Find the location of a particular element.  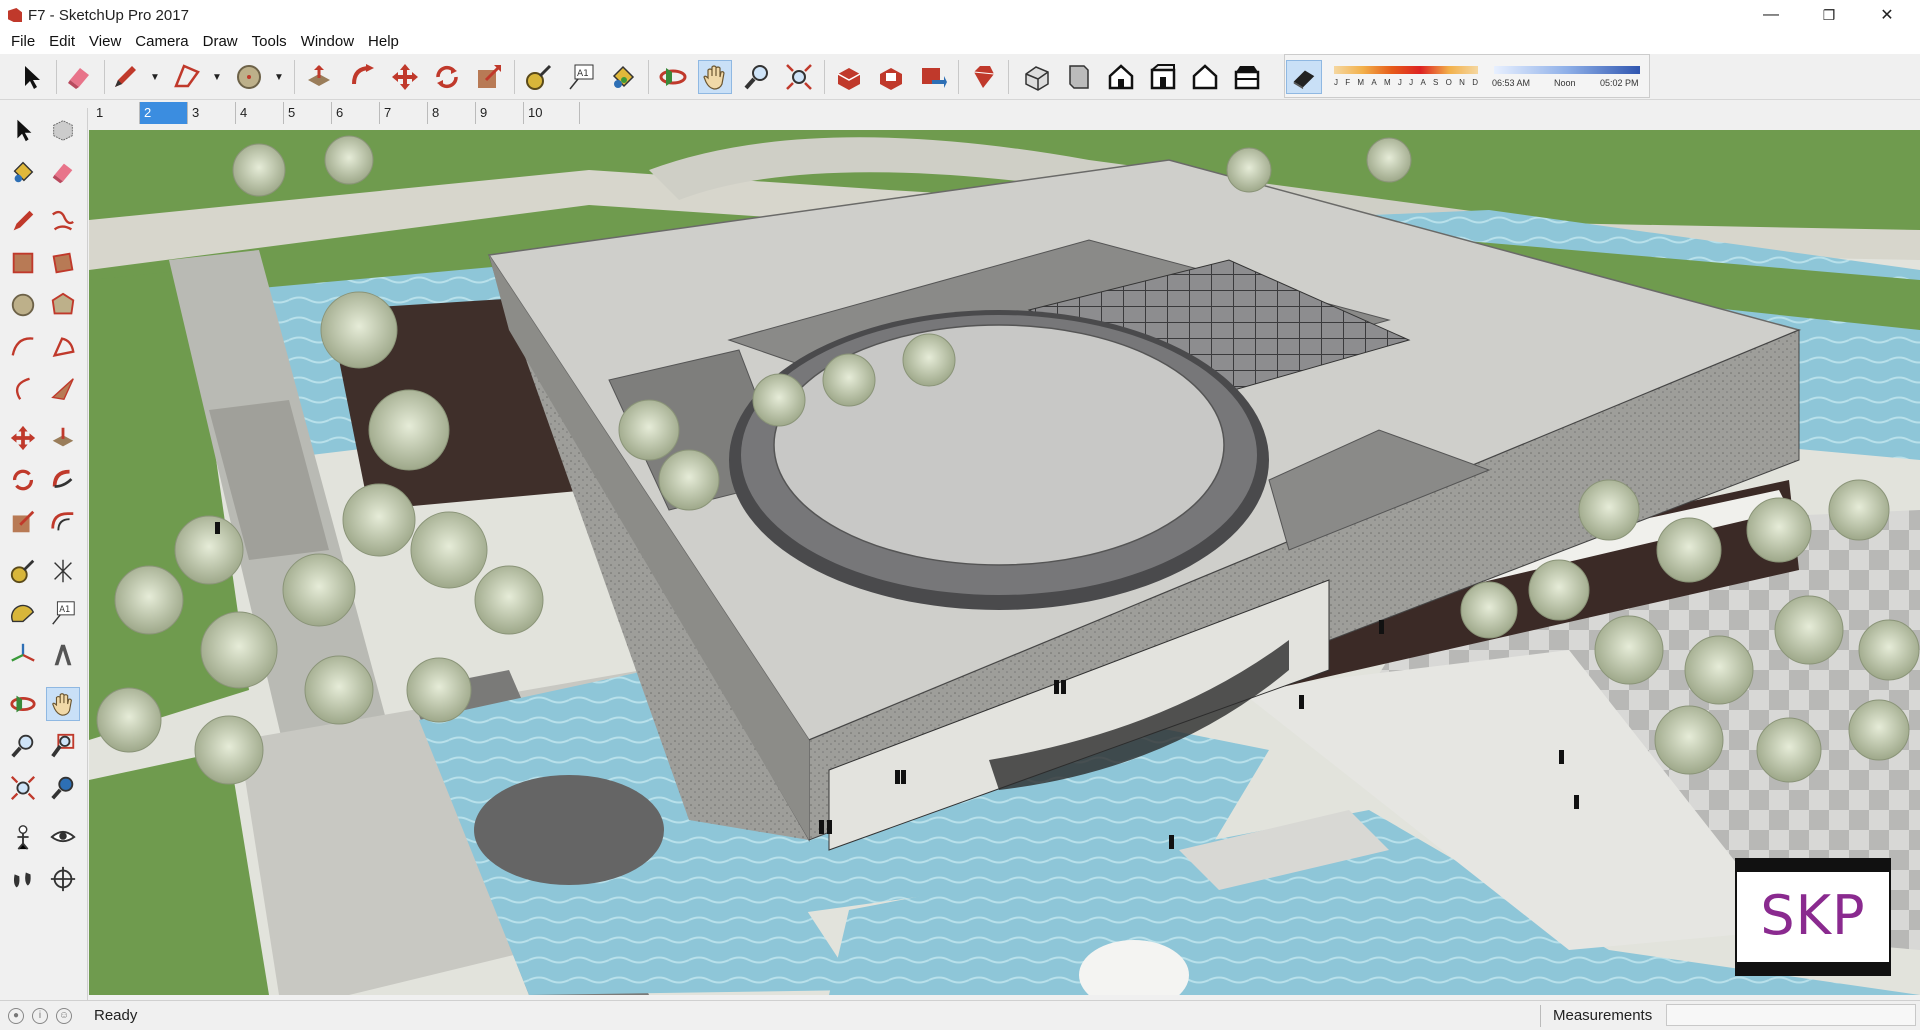

menu-file: File is located at coordinates (23, 42).